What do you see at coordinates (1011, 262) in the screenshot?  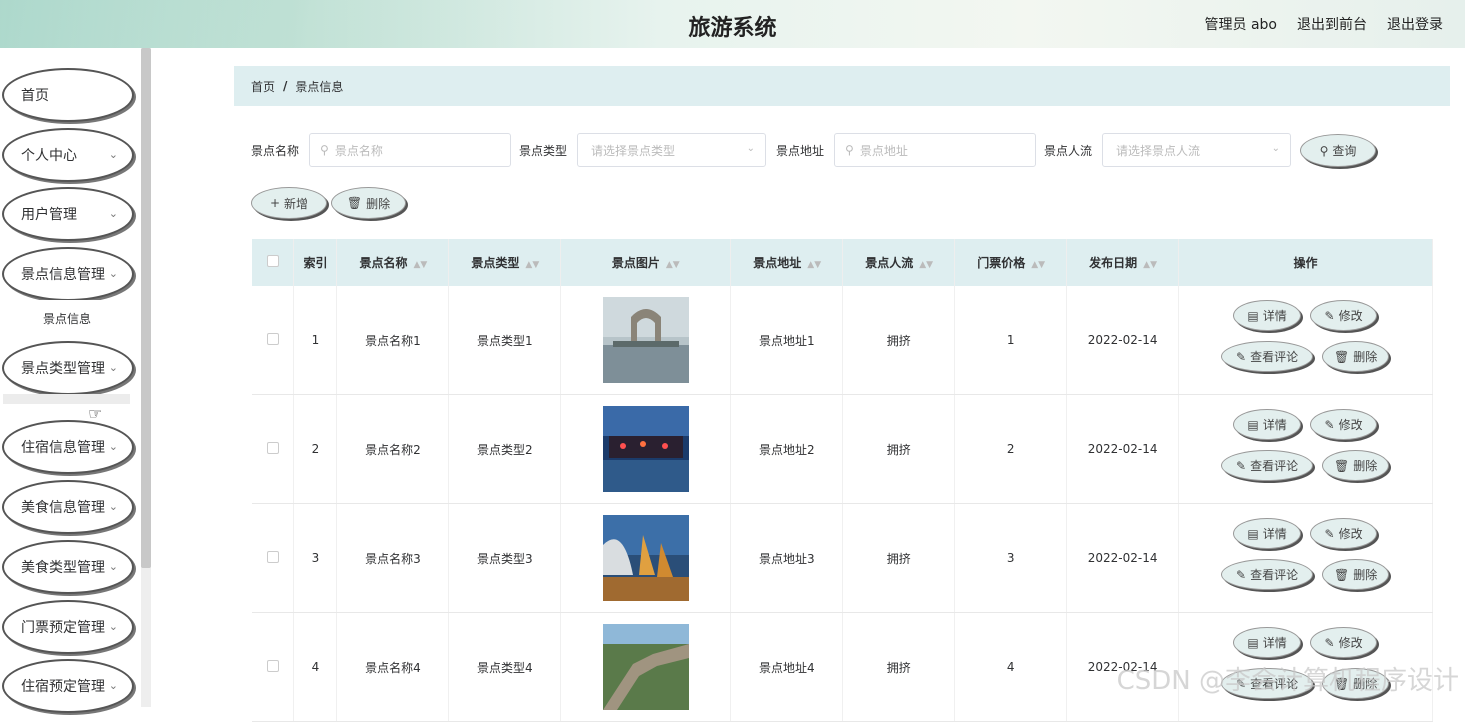 I see `col-price: 门票价格▲▼` at bounding box center [1011, 262].